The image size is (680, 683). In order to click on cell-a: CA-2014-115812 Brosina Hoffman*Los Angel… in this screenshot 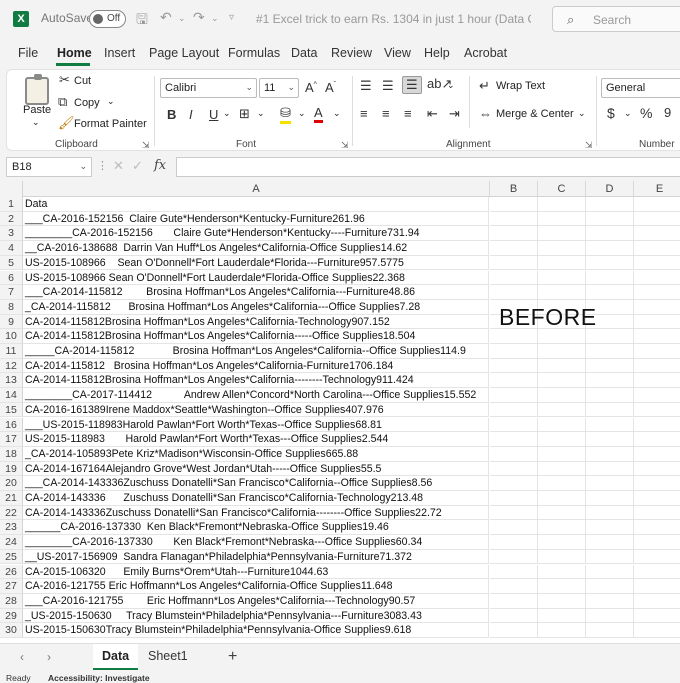, I will do `click(256, 366)`.